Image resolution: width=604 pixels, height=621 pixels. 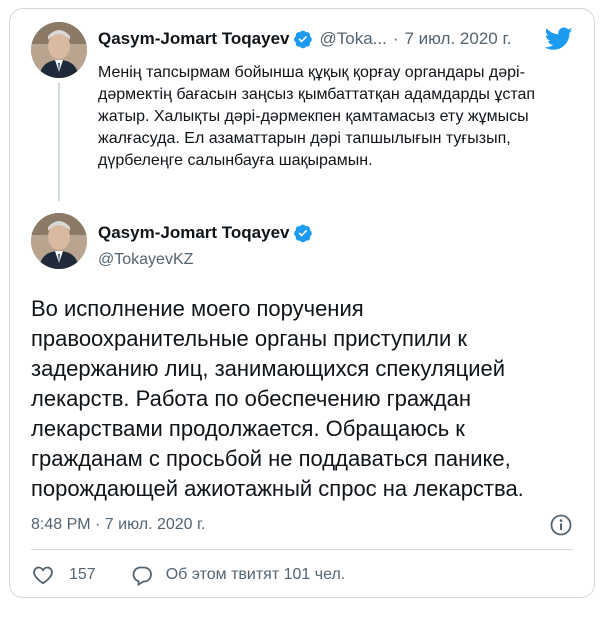 What do you see at coordinates (43, 575) in the screenshot?
I see `heart-icon` at bounding box center [43, 575].